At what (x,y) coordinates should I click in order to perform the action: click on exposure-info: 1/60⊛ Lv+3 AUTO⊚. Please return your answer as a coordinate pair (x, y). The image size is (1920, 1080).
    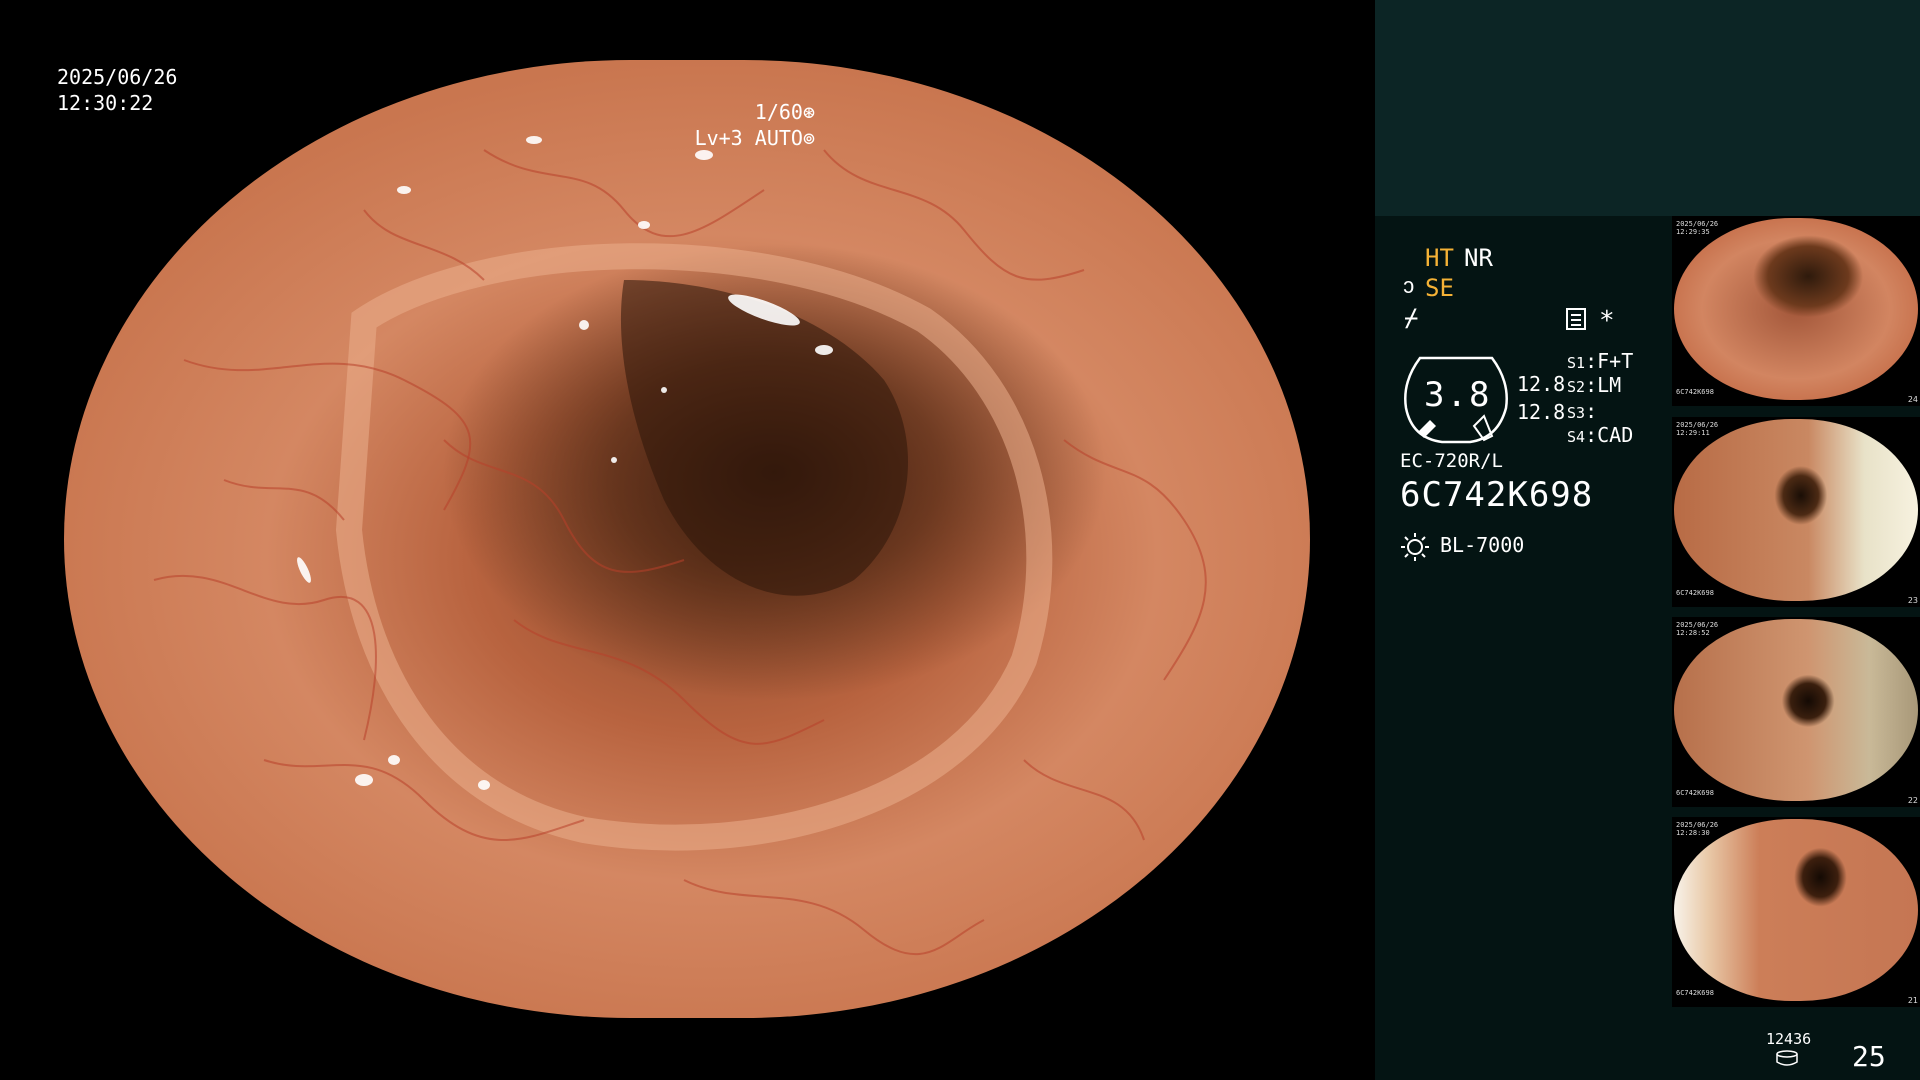
    Looking at the image, I should click on (755, 125).